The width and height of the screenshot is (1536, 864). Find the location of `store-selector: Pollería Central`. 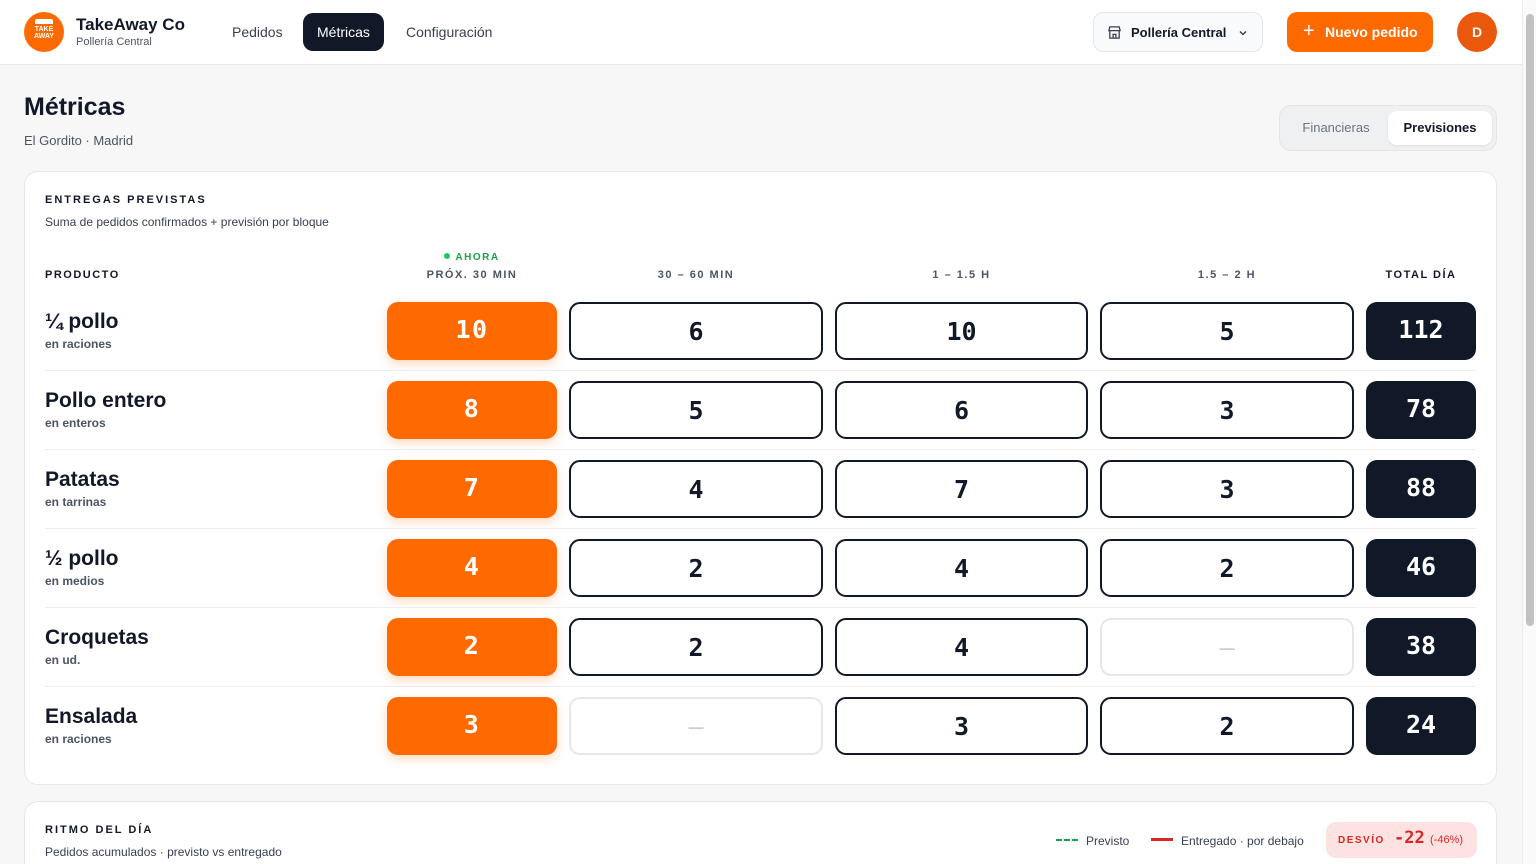

store-selector: Pollería Central is located at coordinates (1178, 32).